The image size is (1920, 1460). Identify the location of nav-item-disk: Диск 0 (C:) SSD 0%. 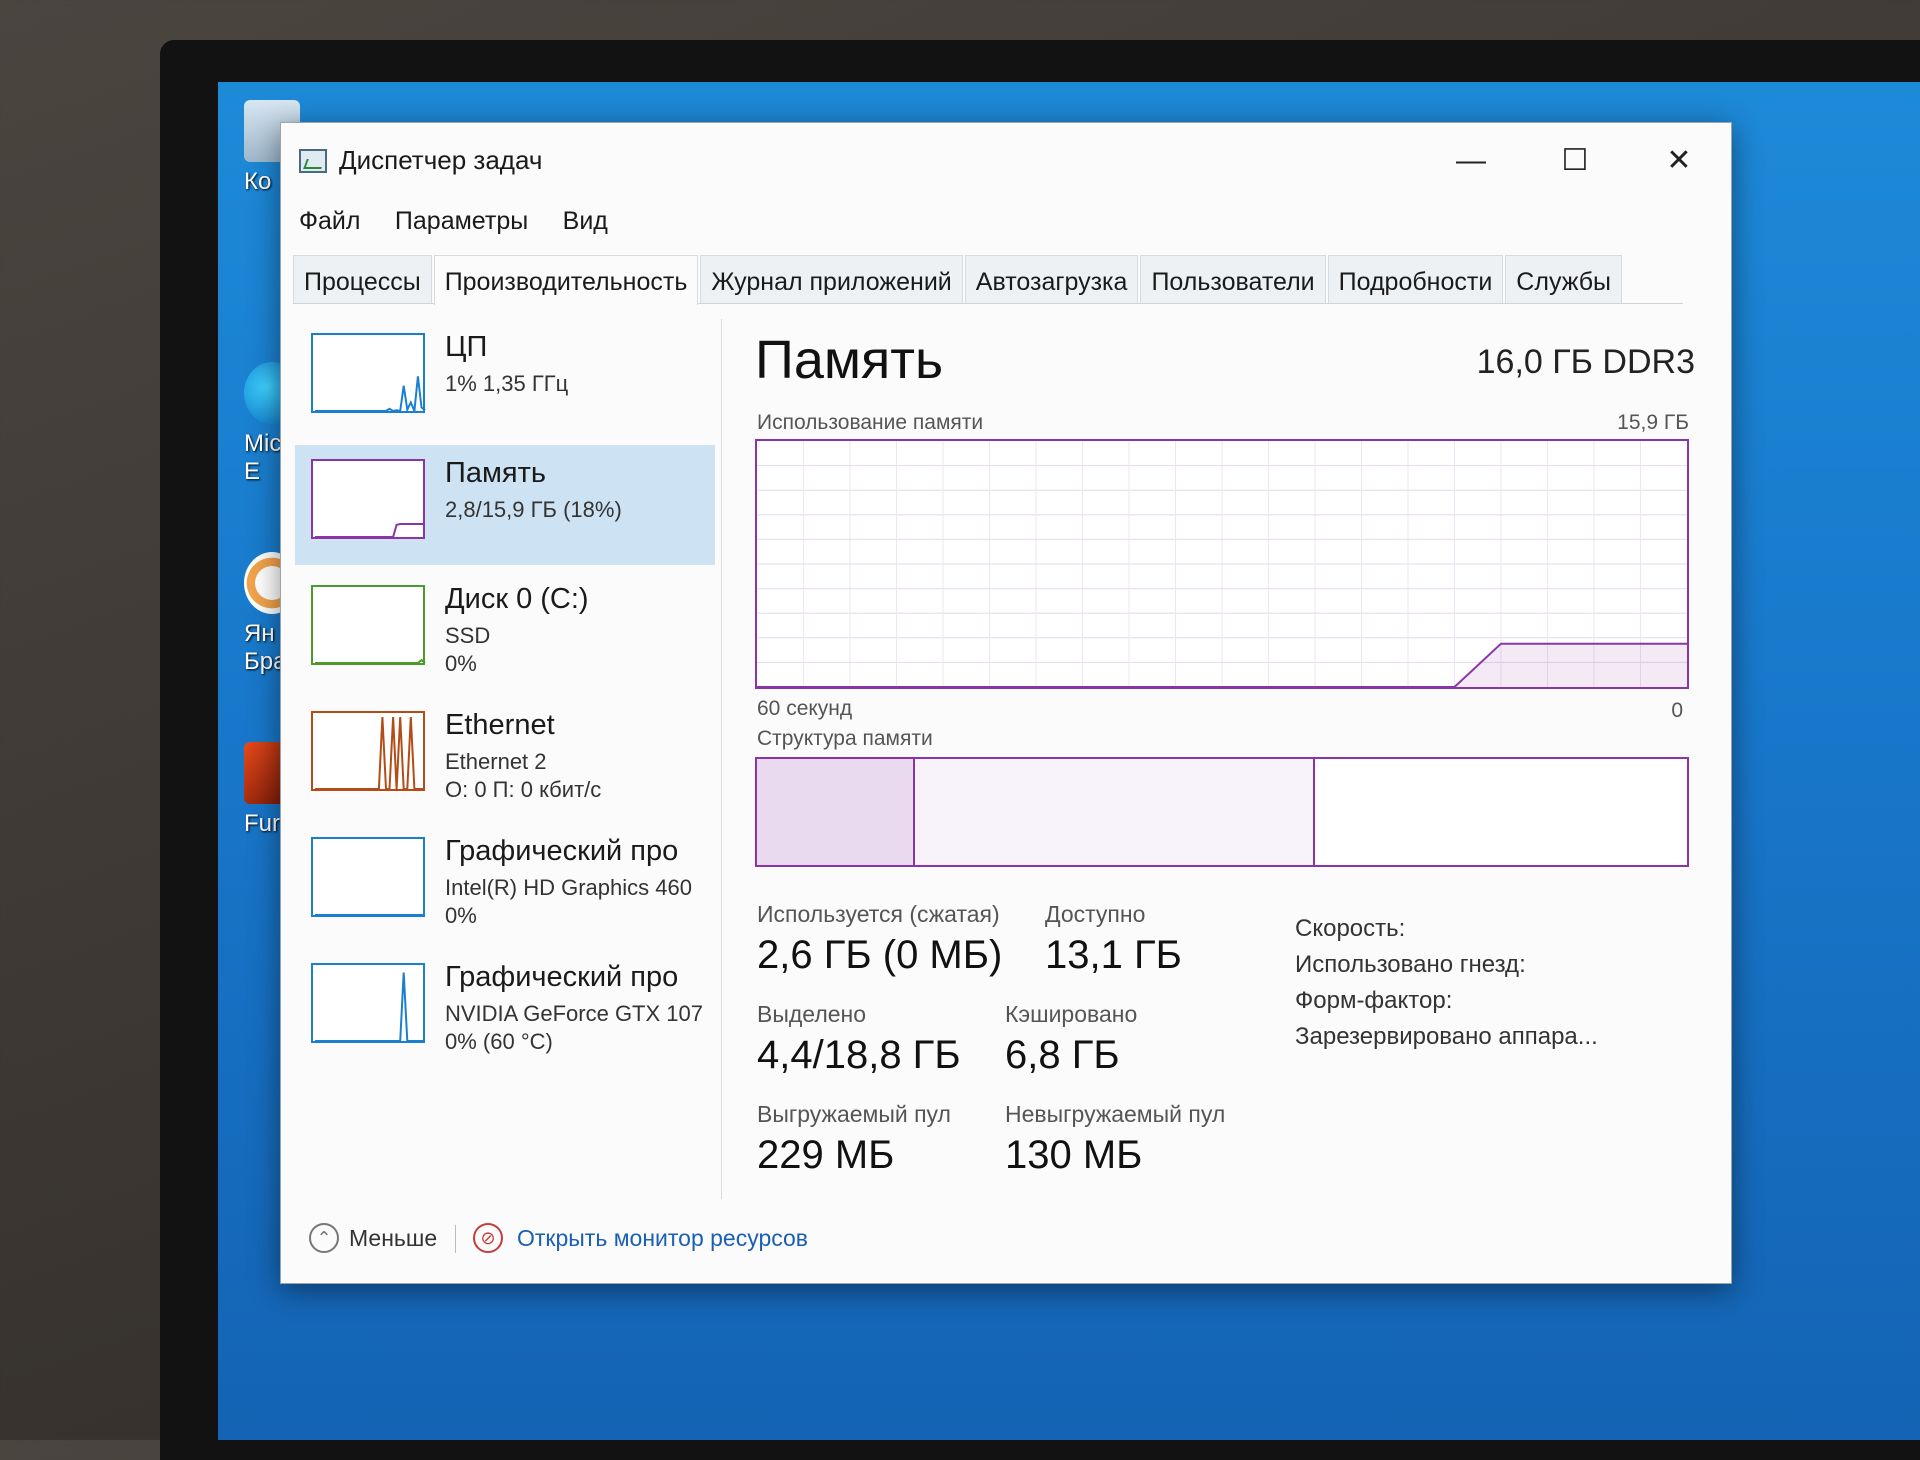
(505, 631).